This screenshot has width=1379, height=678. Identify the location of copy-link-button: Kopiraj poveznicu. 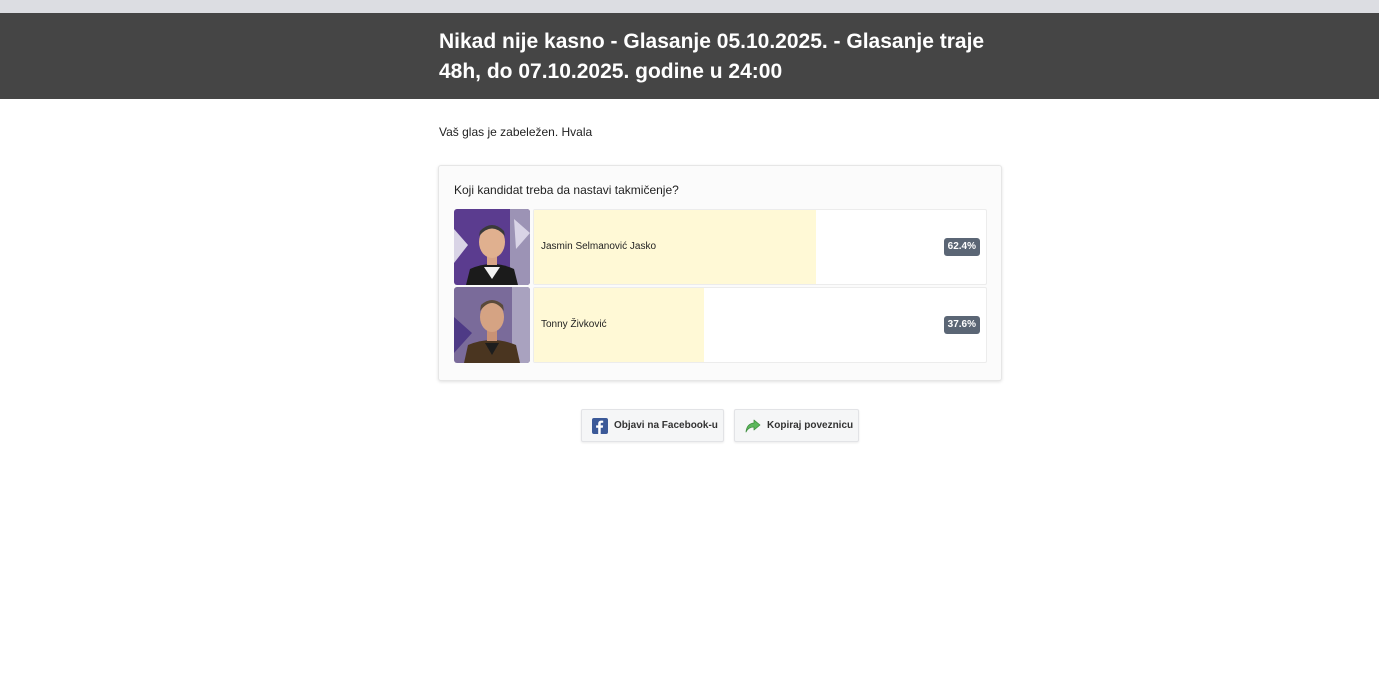
(796, 425).